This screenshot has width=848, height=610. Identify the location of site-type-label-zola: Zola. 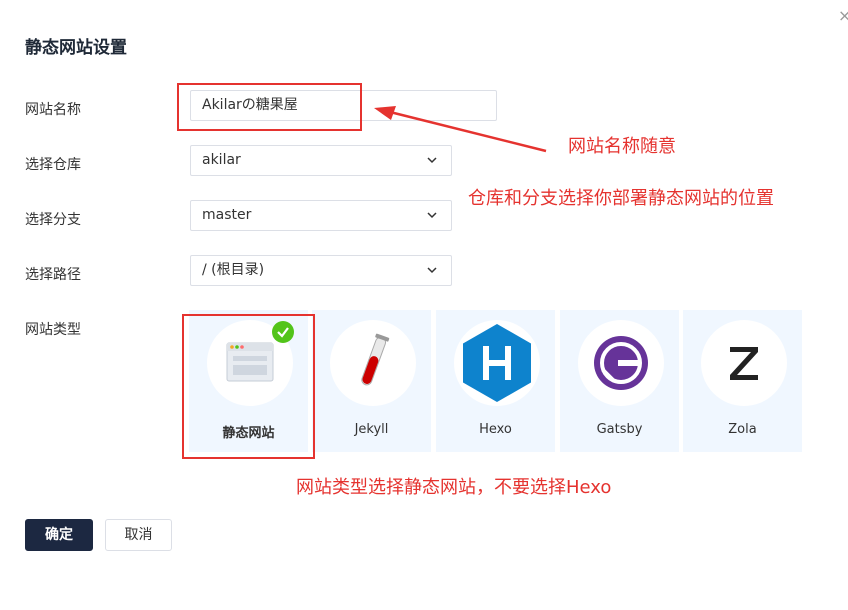
(742, 429).